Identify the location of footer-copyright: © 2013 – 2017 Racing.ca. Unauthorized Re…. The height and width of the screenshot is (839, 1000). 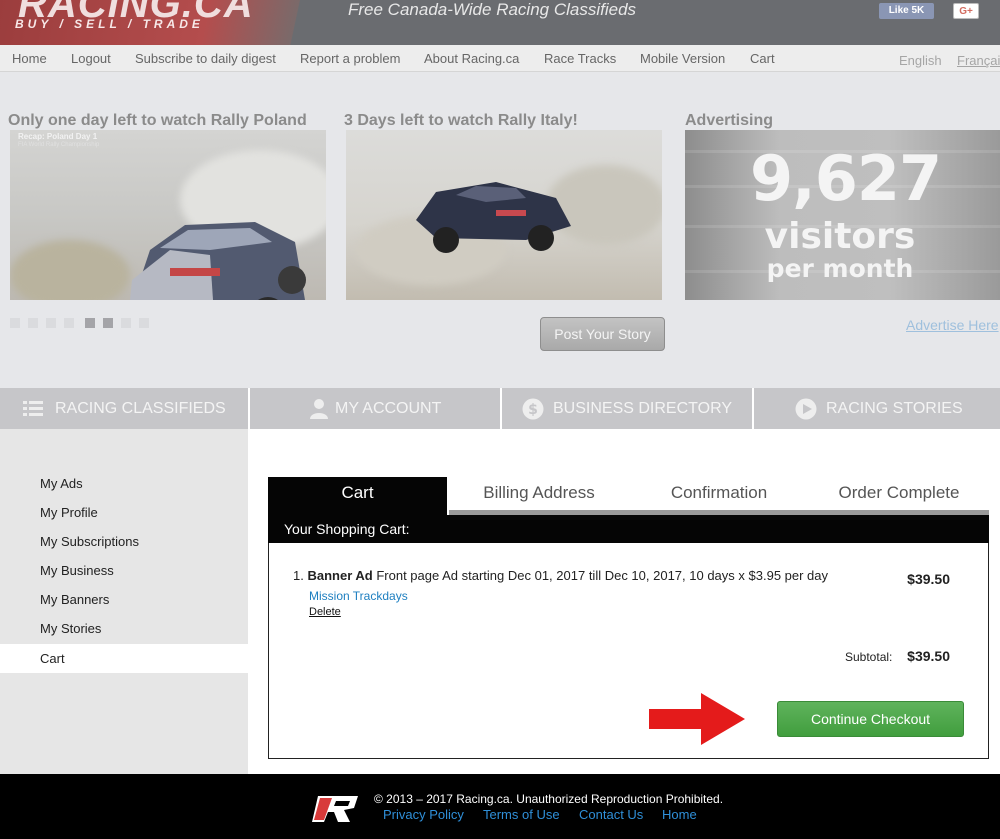
(549, 799).